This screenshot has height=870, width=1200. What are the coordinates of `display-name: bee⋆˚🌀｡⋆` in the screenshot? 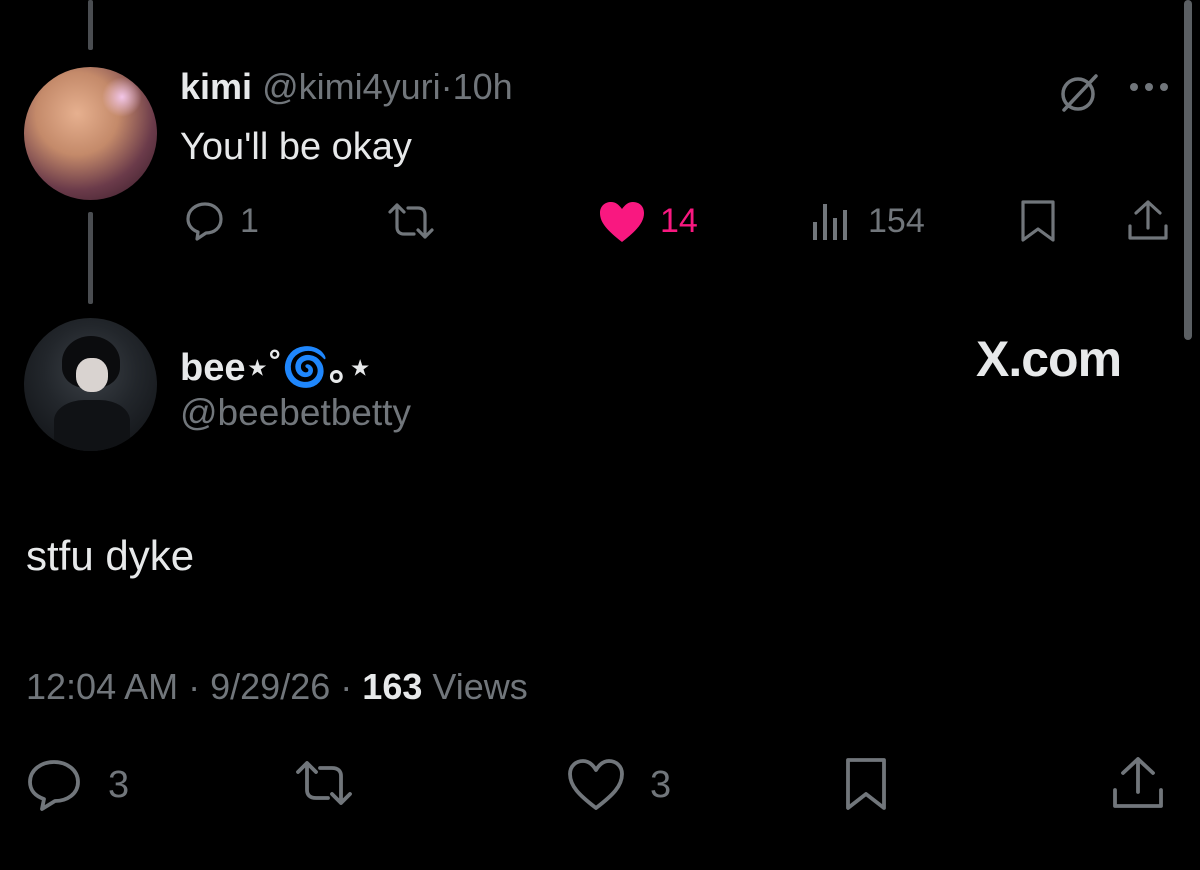 It's located at (276, 363).